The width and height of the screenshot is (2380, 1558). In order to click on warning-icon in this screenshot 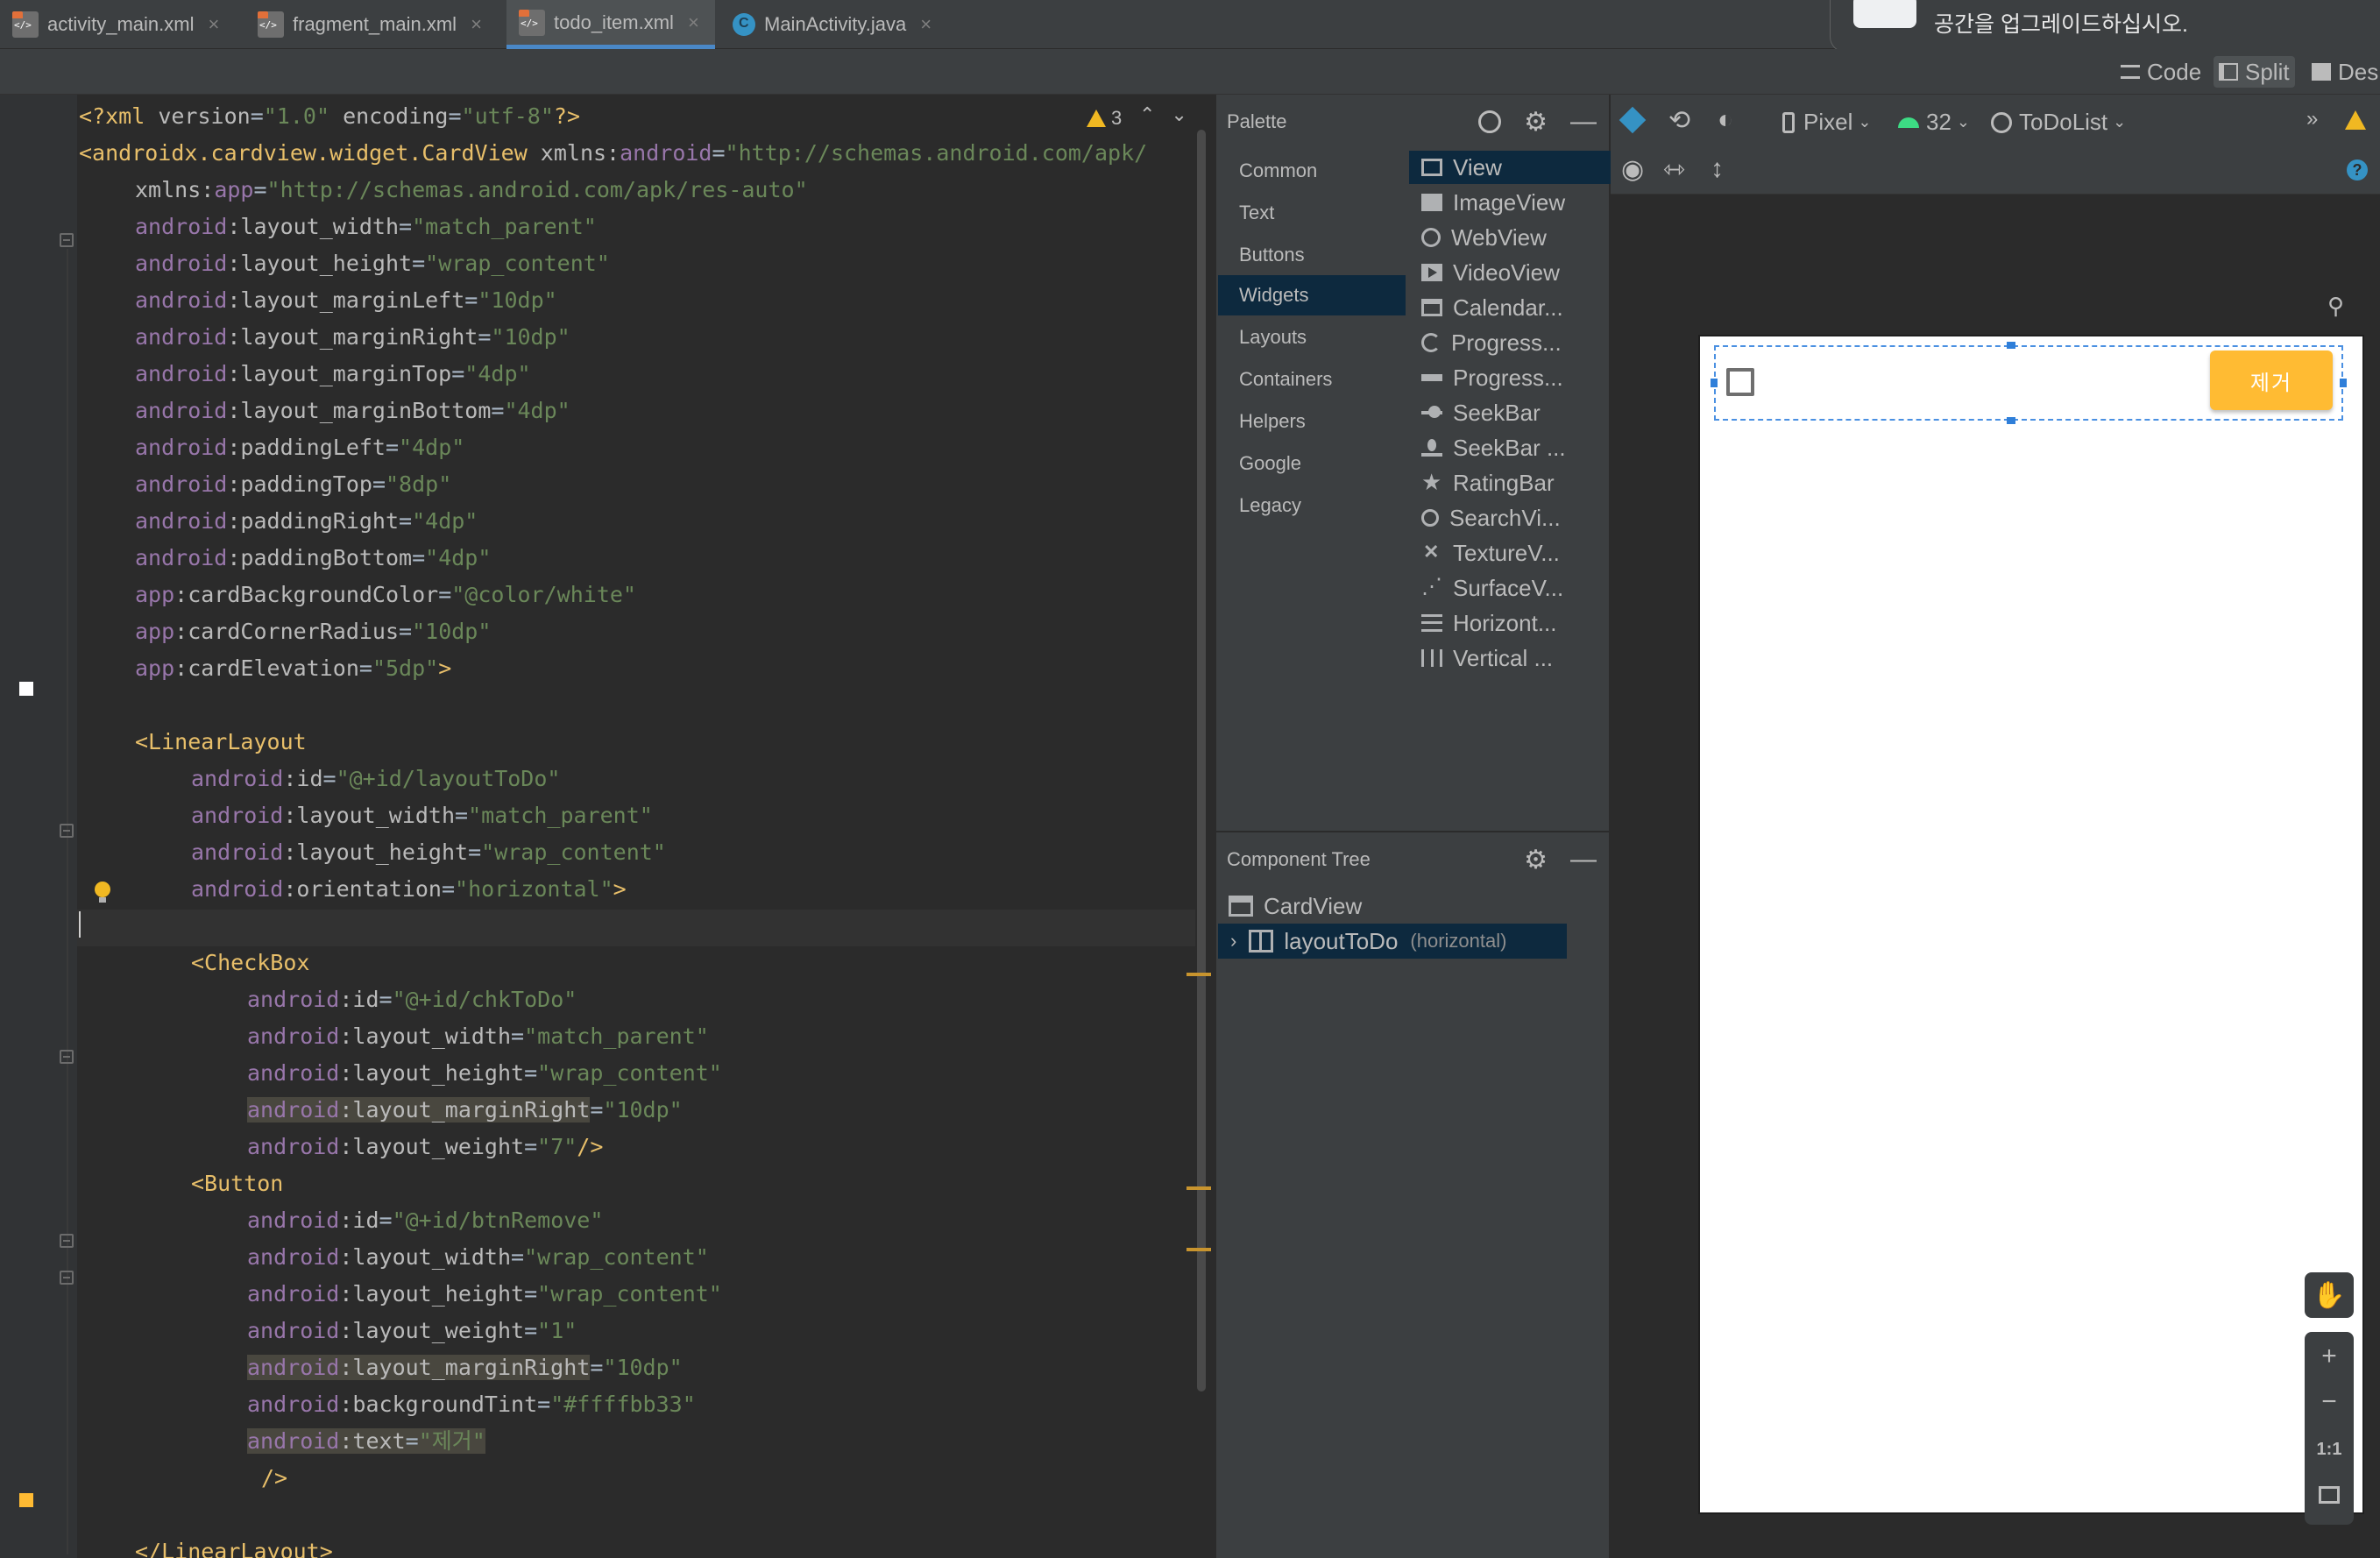, I will do `click(1096, 119)`.